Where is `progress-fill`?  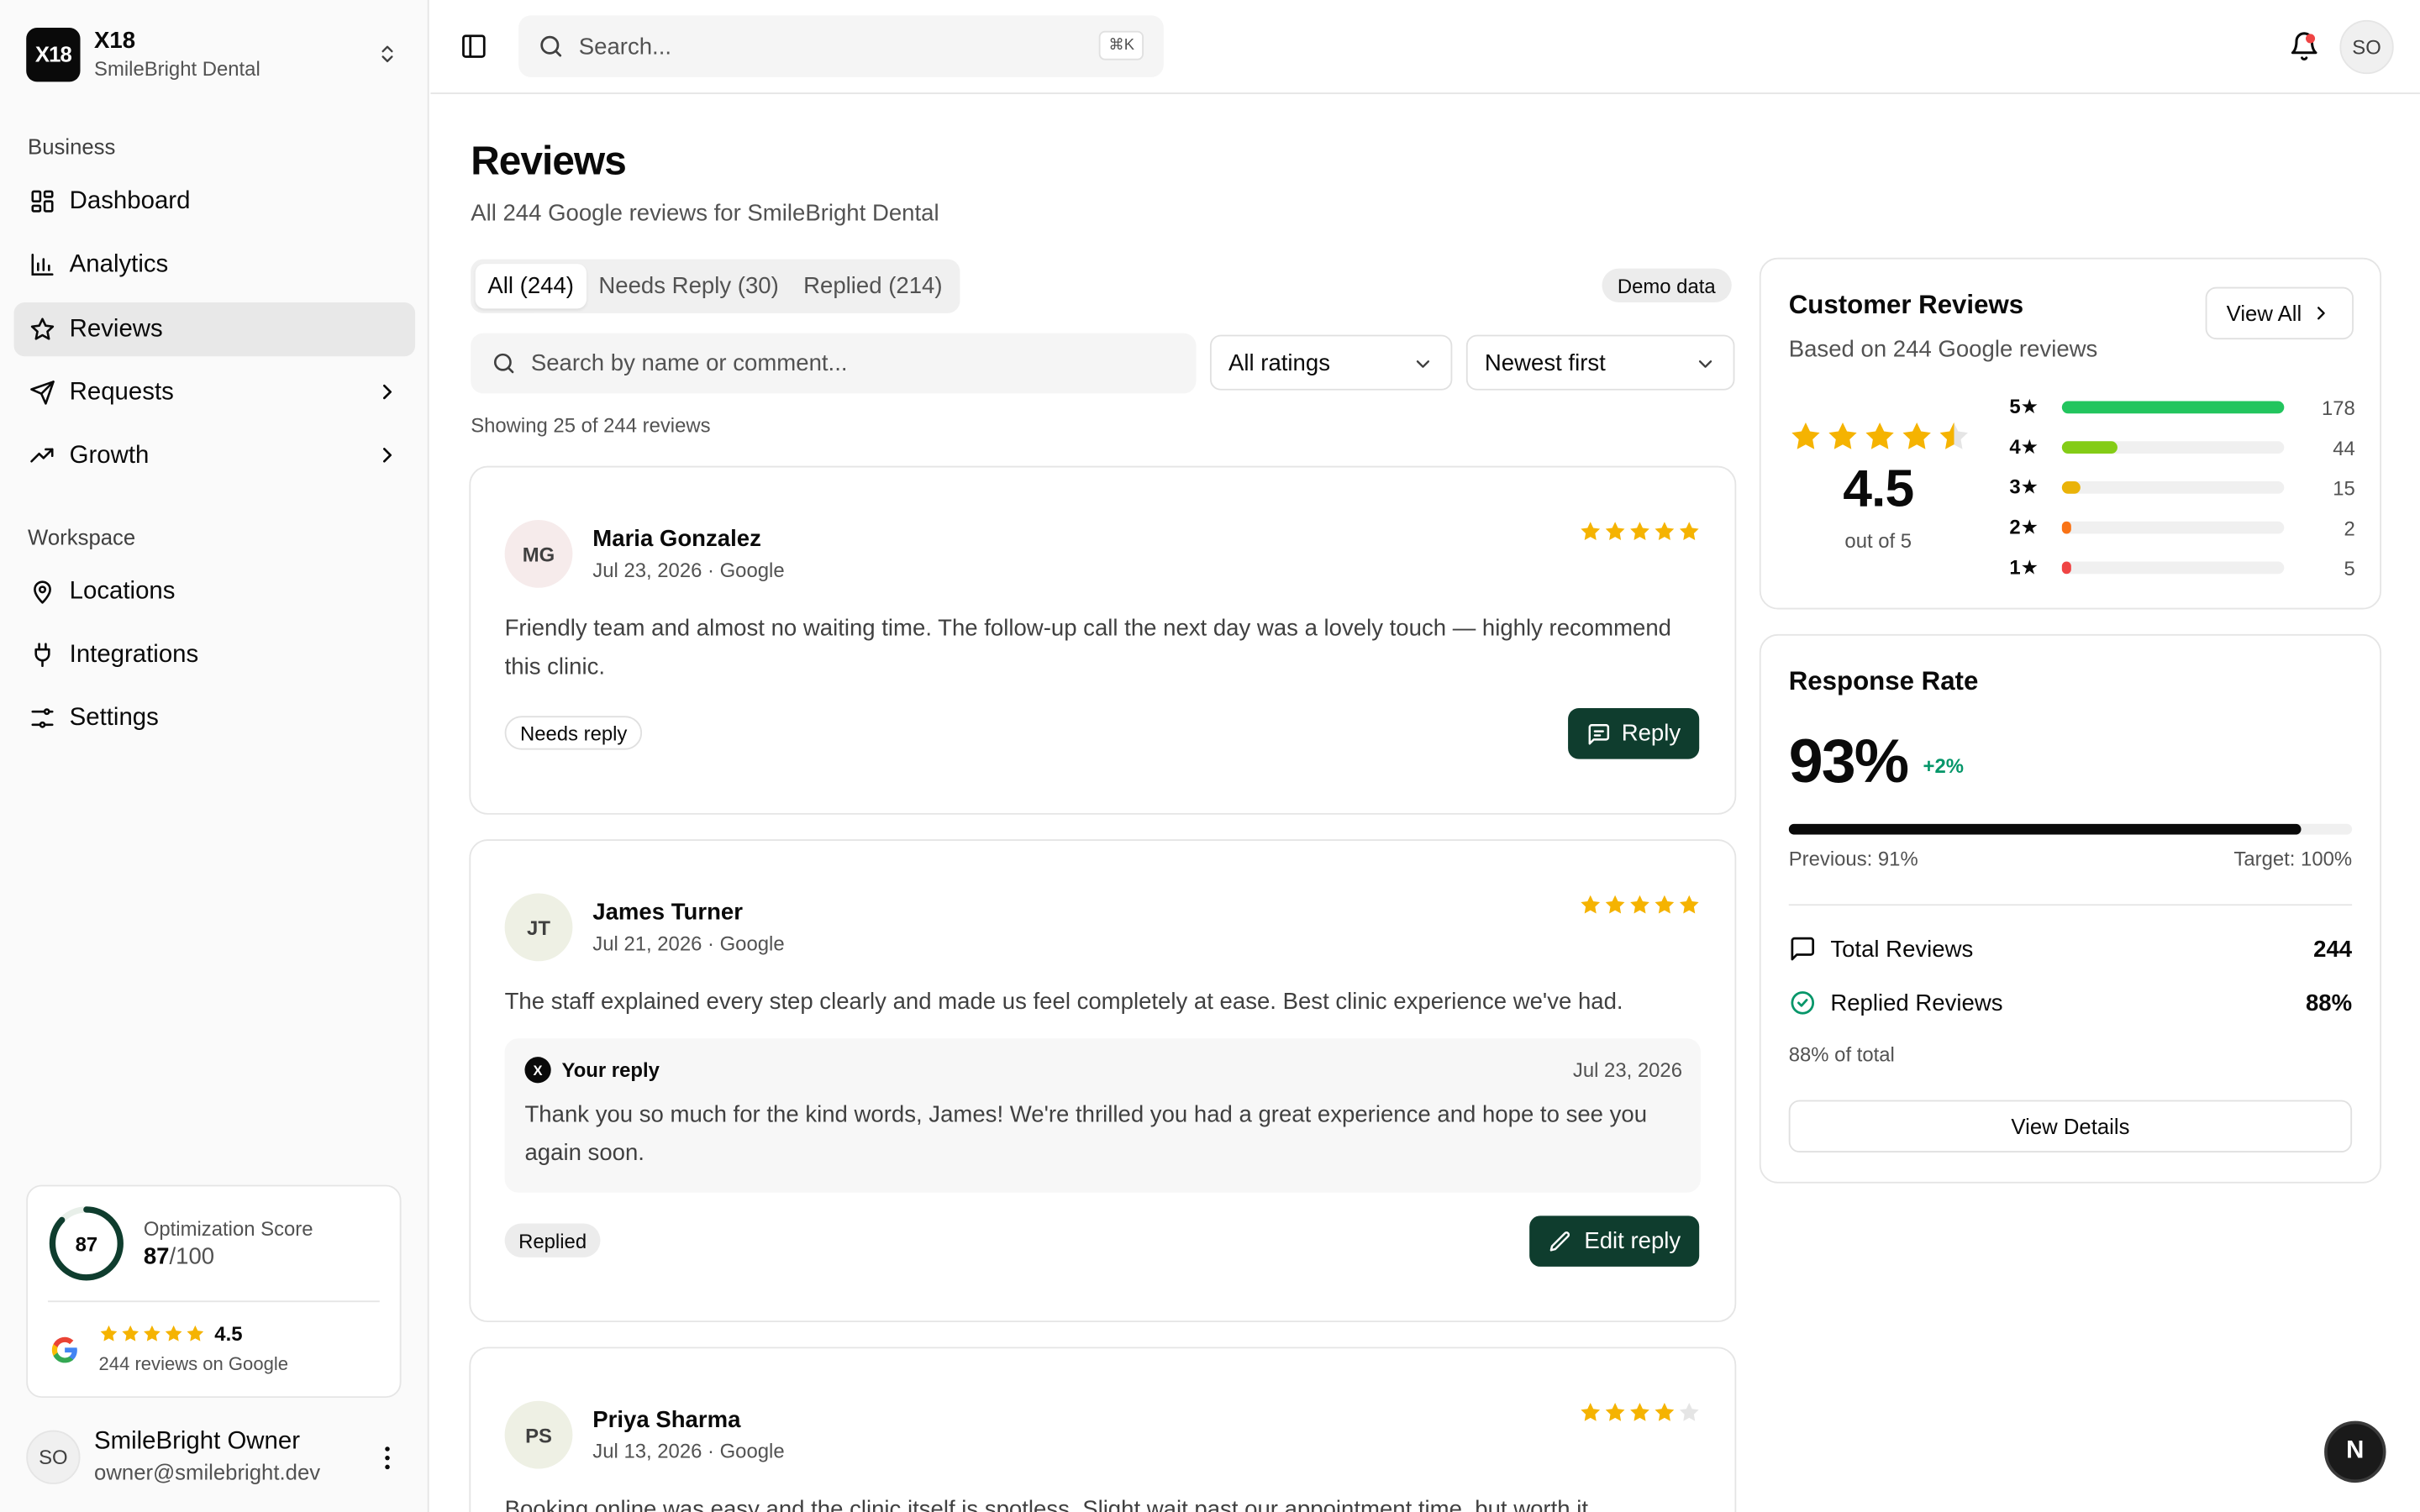
progress-fill is located at coordinates (2045, 829).